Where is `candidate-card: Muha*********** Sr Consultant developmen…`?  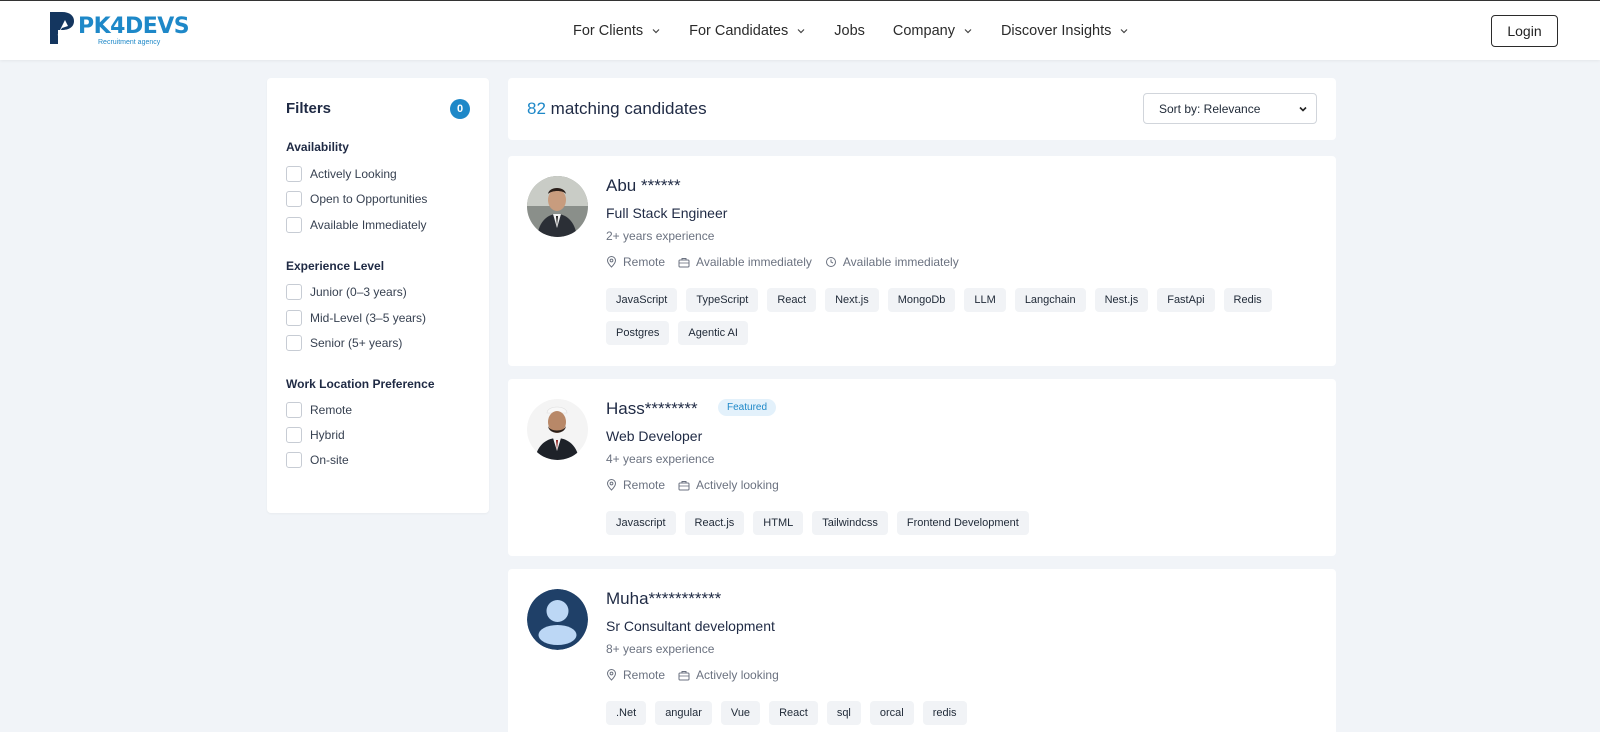
candidate-card: Muha*********** Sr Consultant developmen… is located at coordinates (922, 650).